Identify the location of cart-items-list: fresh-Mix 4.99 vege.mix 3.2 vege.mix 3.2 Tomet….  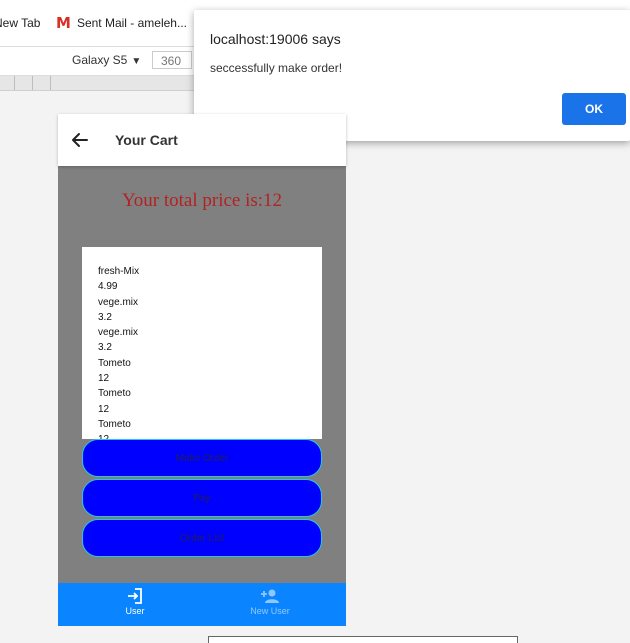
(202, 343).